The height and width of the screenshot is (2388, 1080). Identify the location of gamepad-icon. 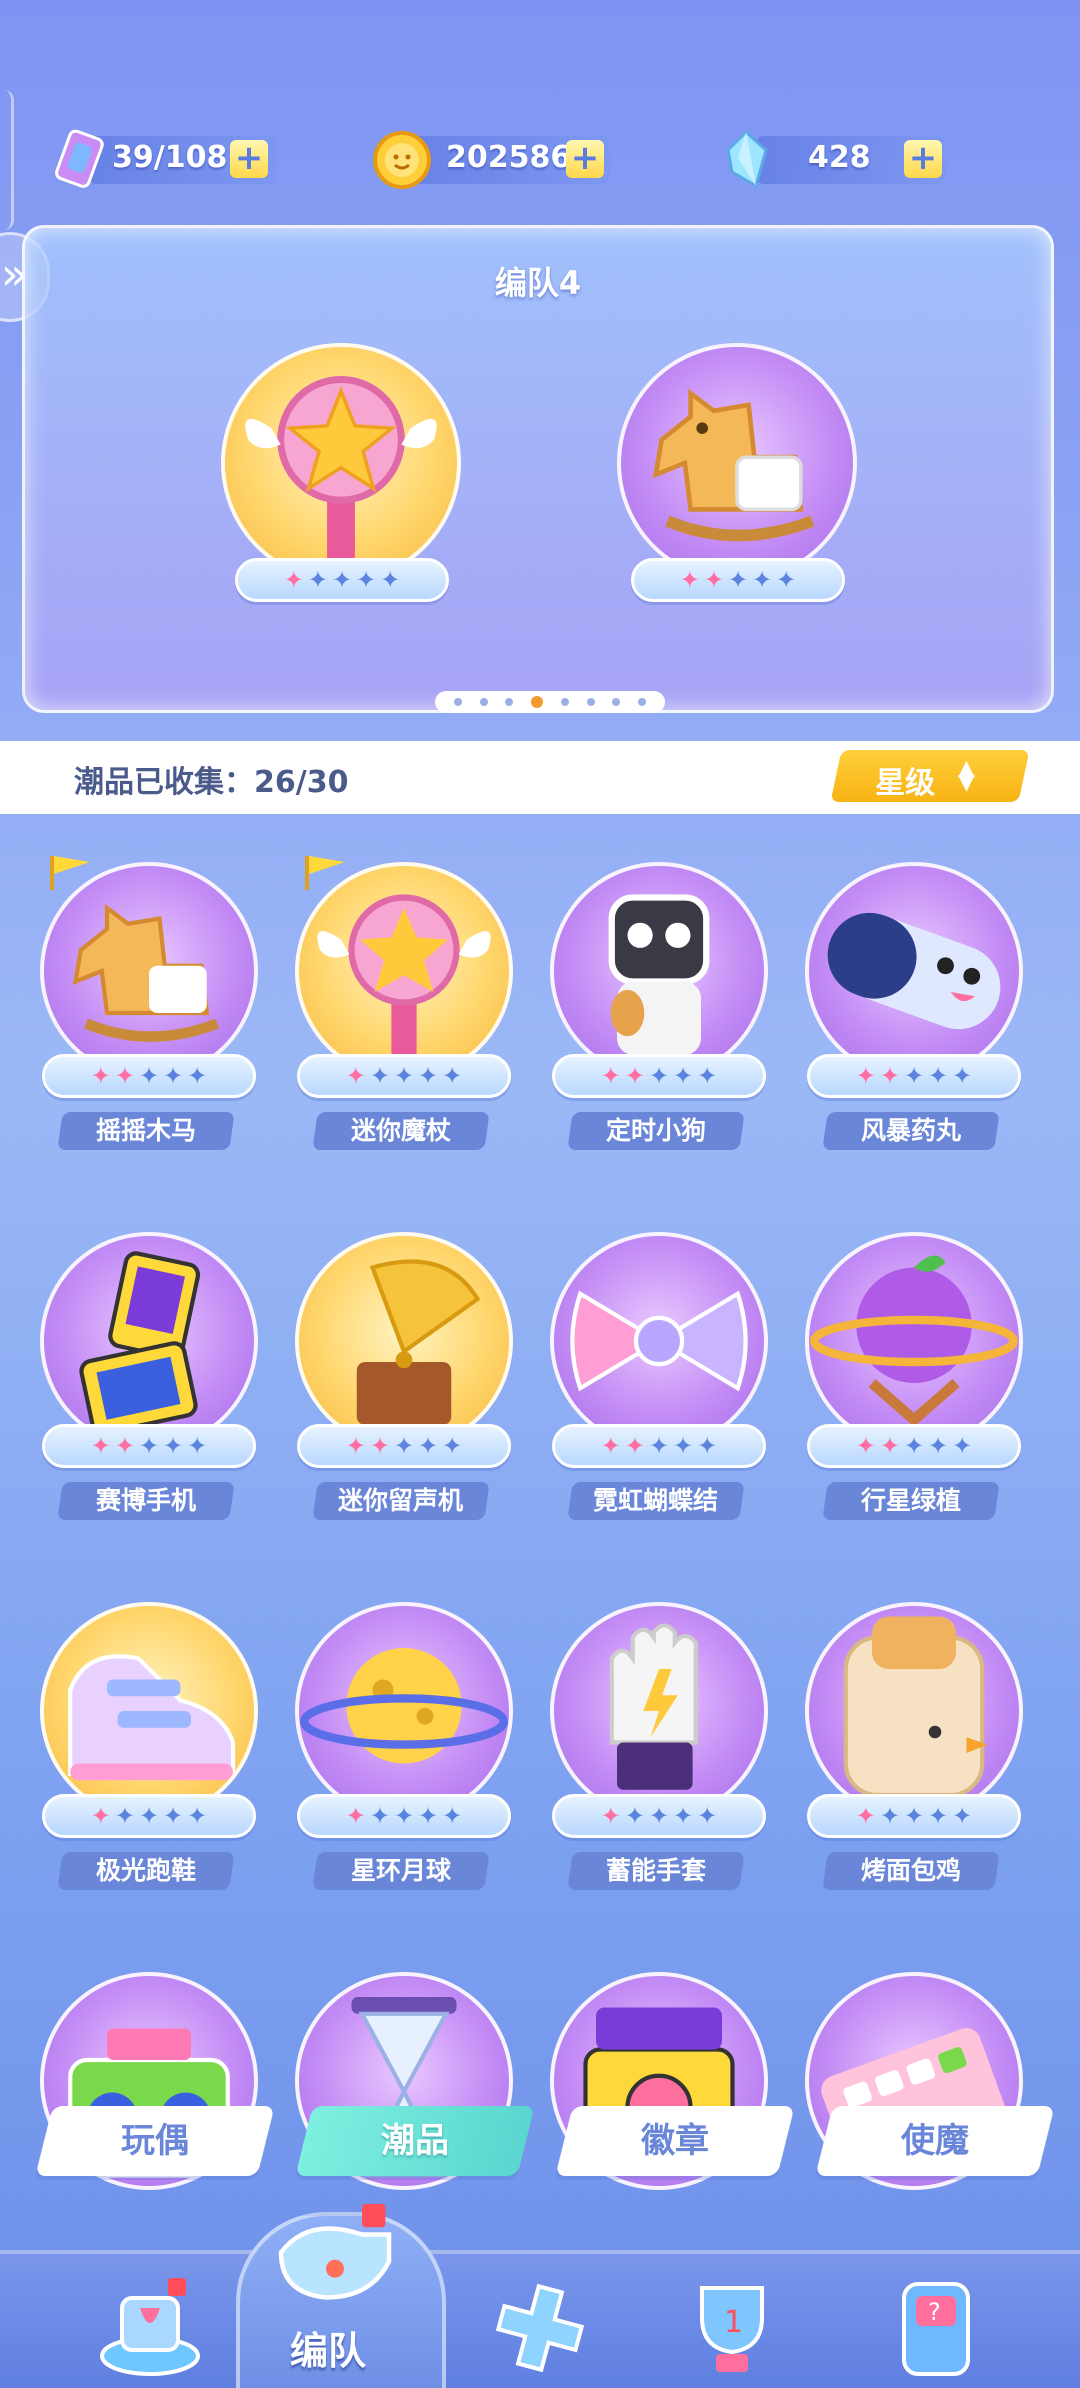
(540, 2328).